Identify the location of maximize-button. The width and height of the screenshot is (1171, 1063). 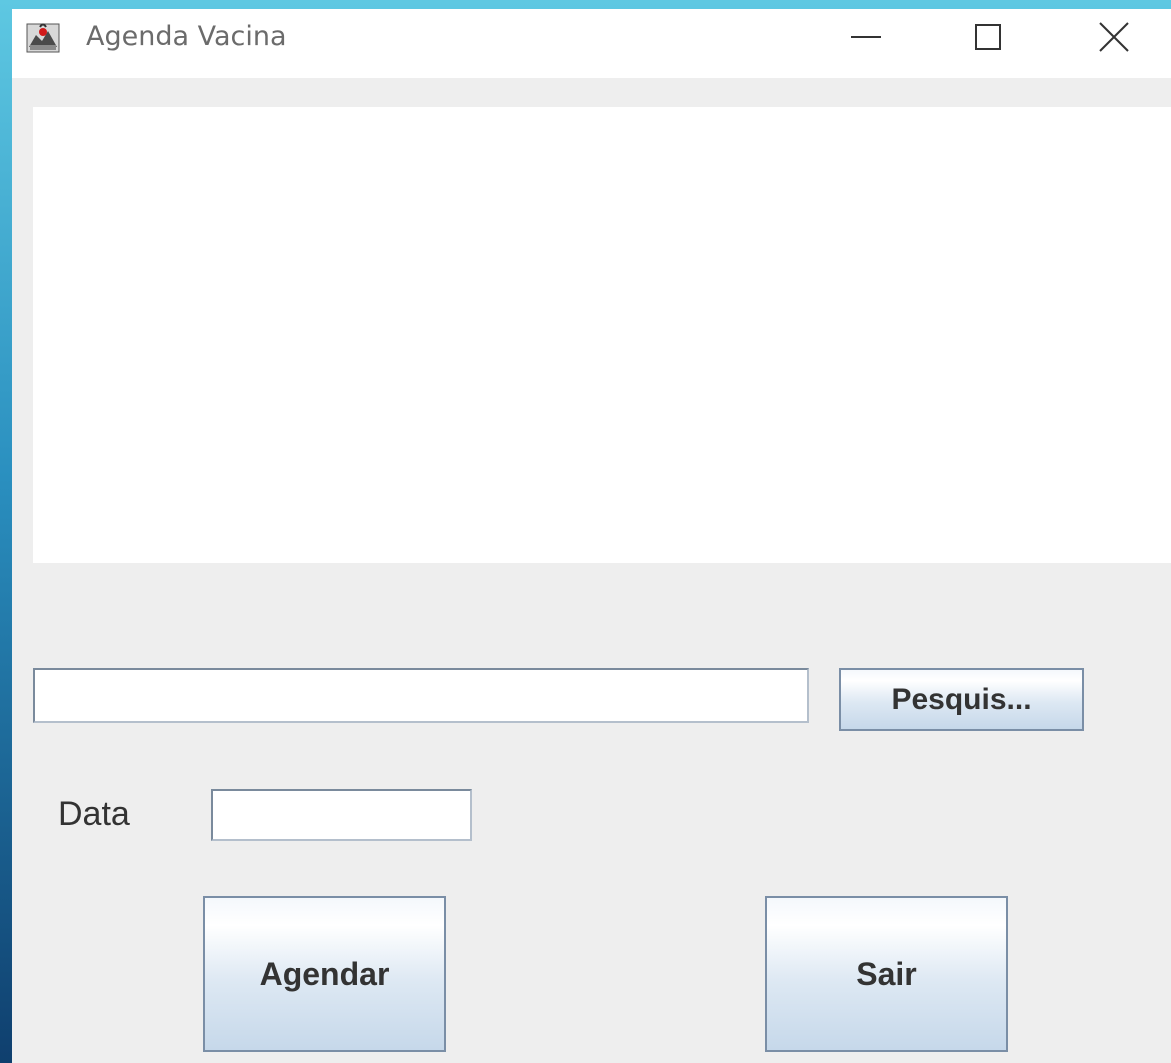
(988, 36).